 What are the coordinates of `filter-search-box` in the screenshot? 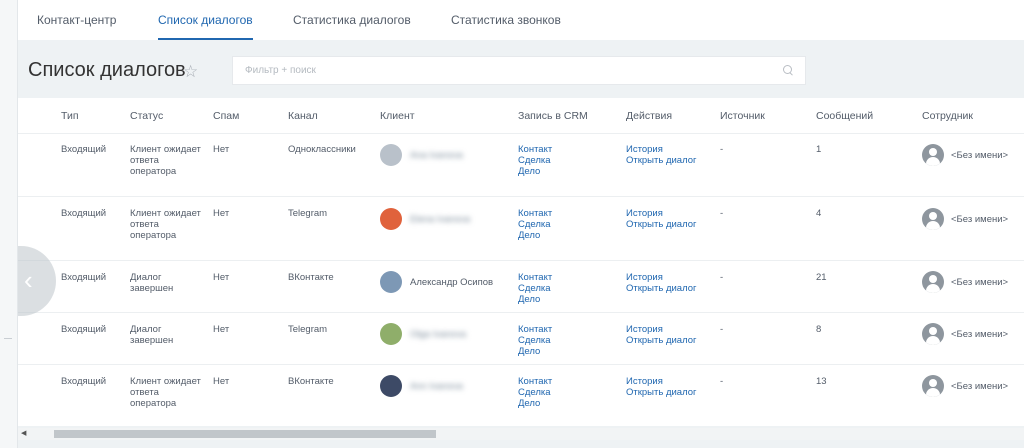 It's located at (519, 70).